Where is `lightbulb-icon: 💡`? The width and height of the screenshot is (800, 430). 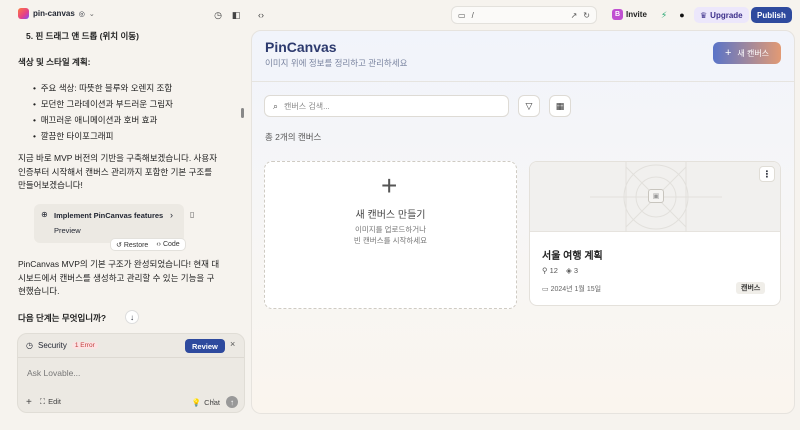
lightbulb-icon: 💡 is located at coordinates (196, 402).